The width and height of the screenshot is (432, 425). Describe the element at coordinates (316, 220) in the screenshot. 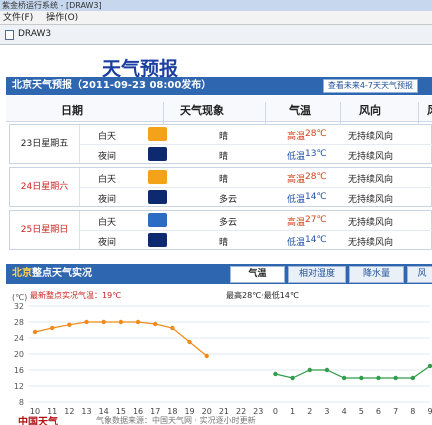

I see `temp-value: 27℃` at that location.